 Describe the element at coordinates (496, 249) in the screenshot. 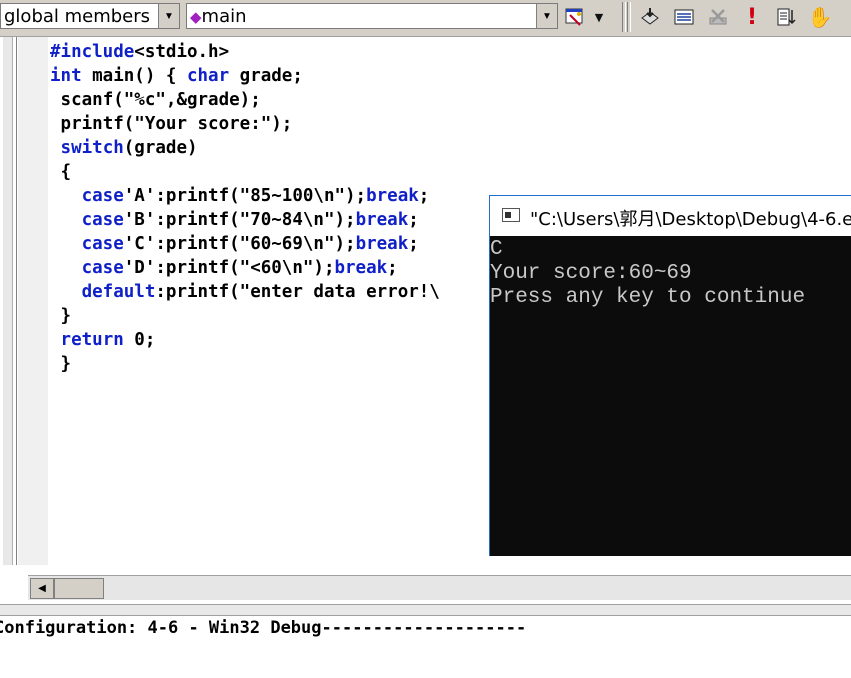

I see `console-output-line: C` at that location.